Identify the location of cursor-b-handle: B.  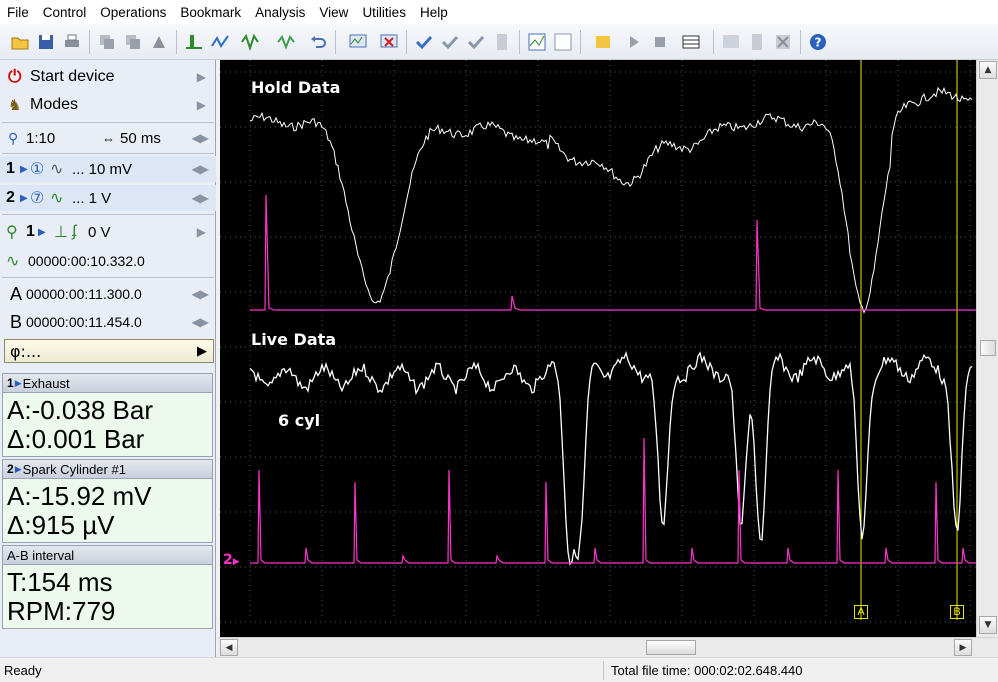
(957, 612).